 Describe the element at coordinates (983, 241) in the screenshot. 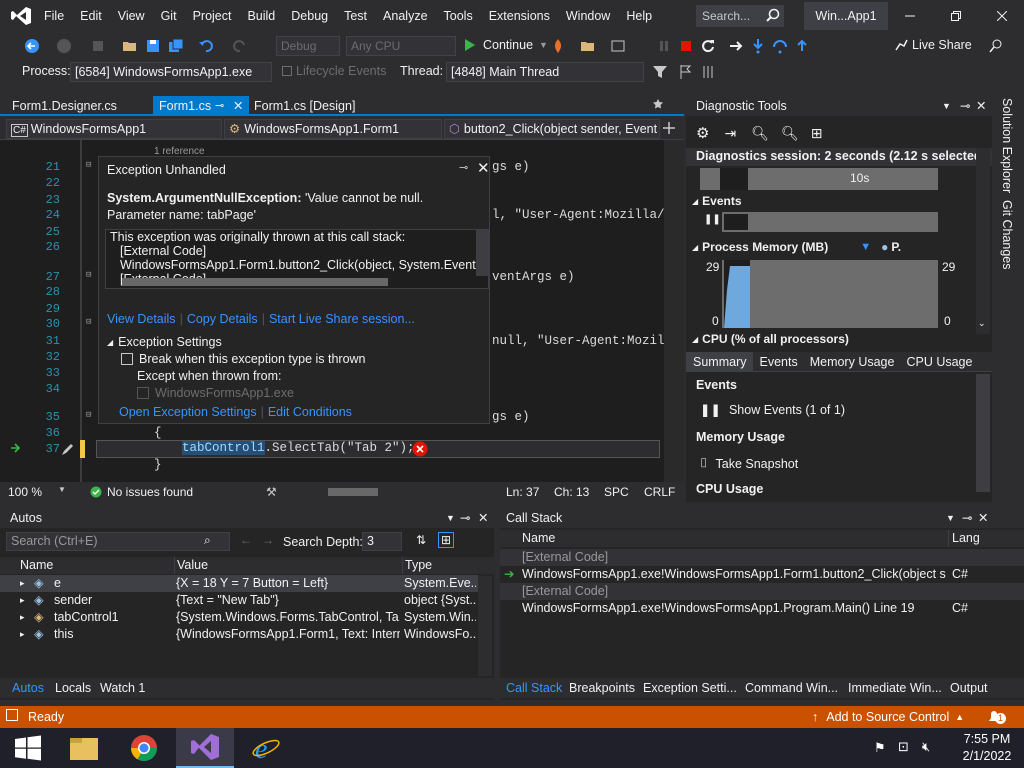

I see `timeline-scrollbar: ⌄` at that location.